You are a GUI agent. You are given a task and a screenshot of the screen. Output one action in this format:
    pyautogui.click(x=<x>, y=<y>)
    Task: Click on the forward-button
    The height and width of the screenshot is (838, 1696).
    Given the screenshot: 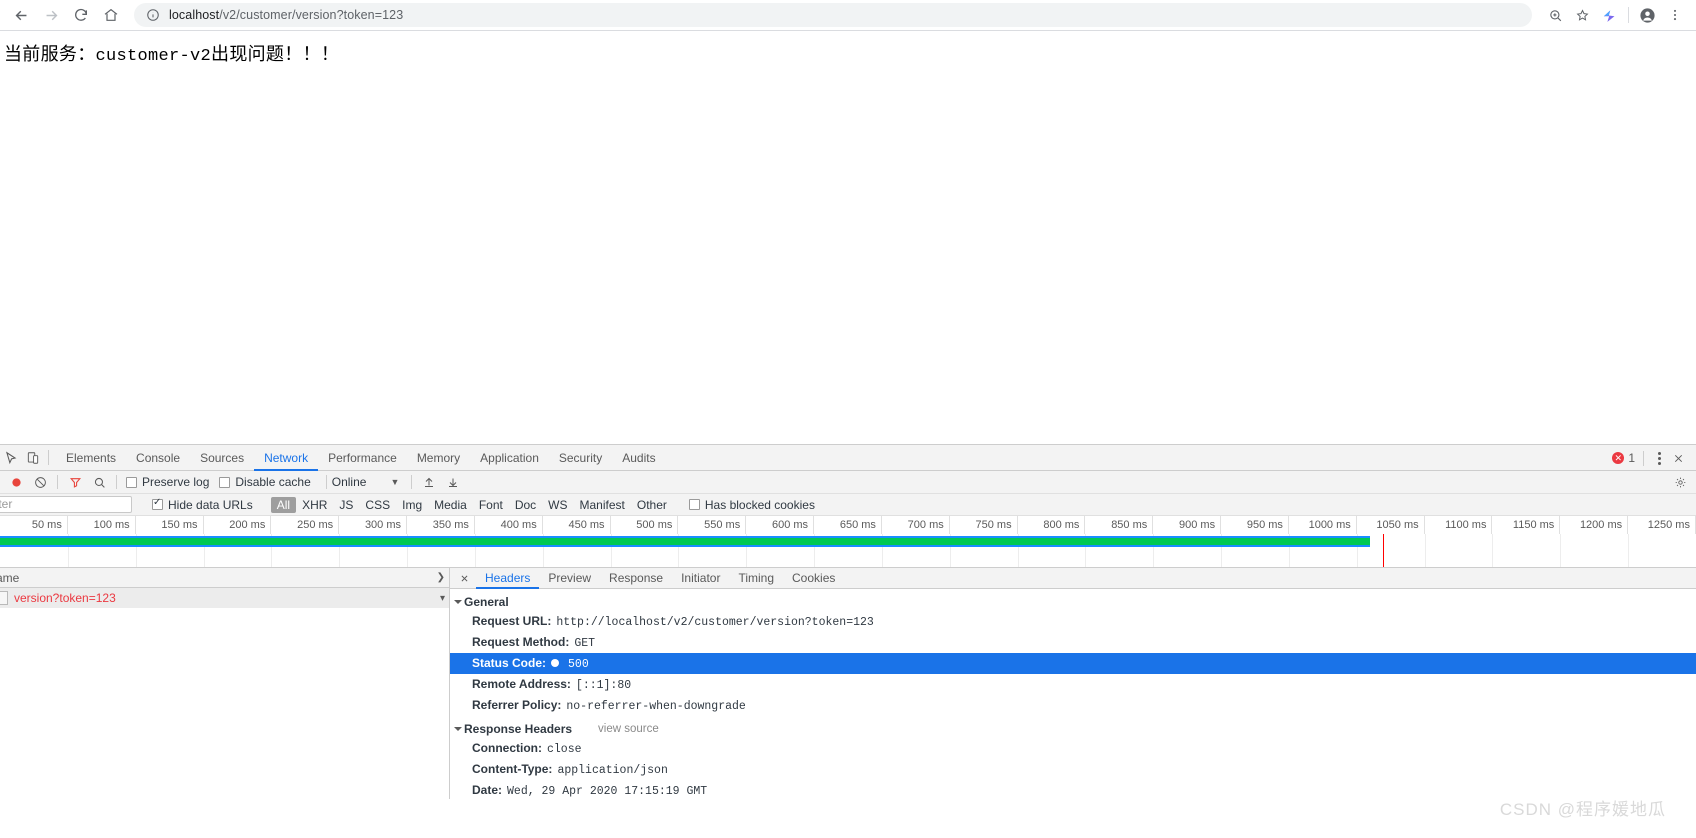 What is the action you would take?
    pyautogui.click(x=51, y=15)
    